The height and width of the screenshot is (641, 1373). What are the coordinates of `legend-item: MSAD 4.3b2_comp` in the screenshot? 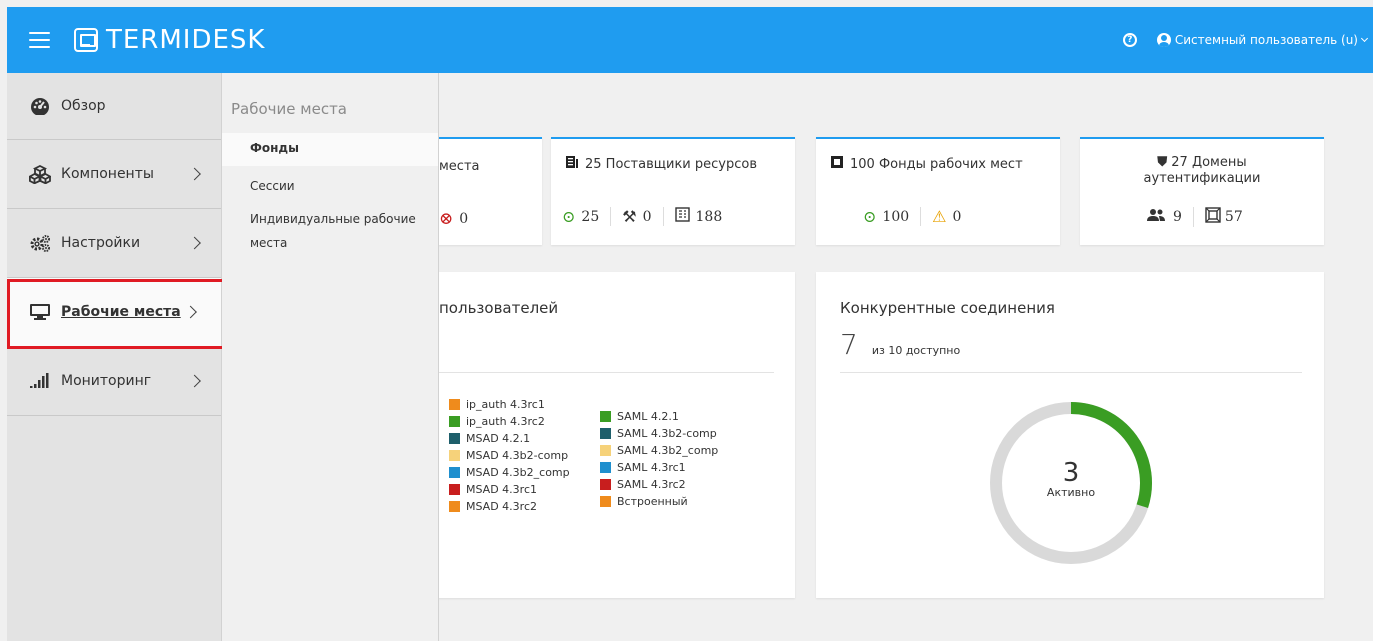 It's located at (509, 472).